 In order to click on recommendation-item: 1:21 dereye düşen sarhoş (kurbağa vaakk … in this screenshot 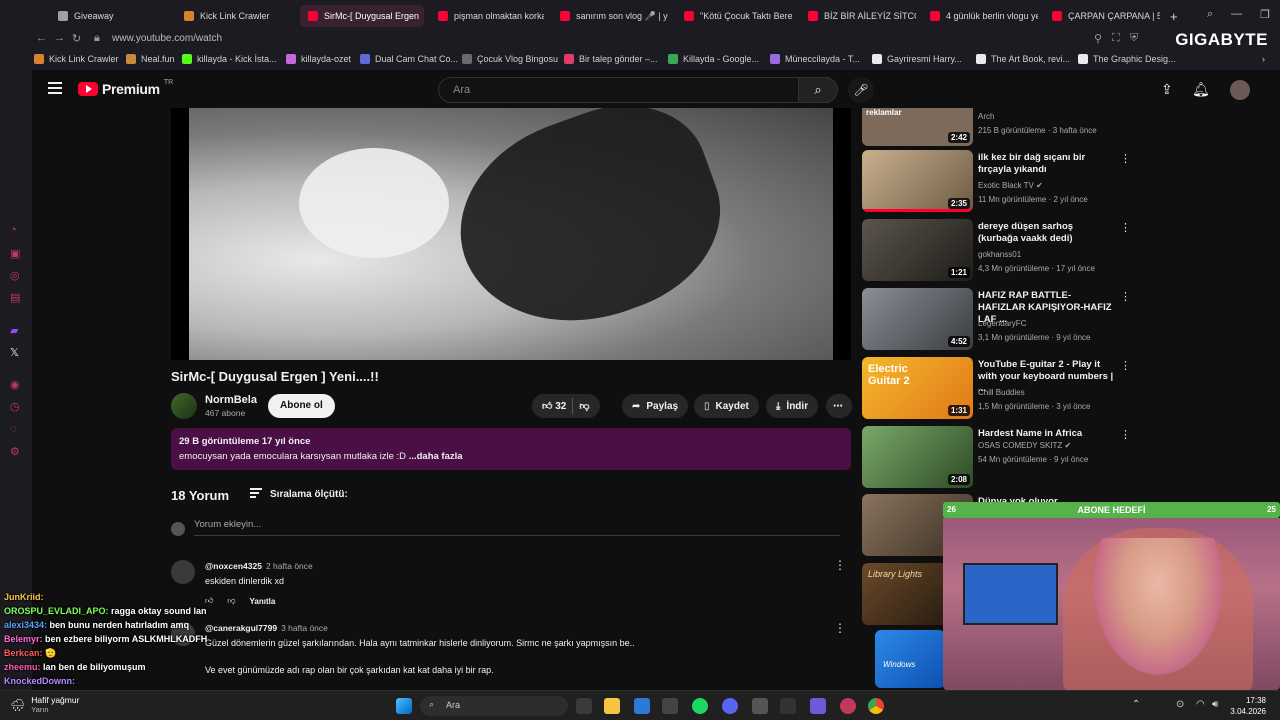, I will do `click(997, 251)`.